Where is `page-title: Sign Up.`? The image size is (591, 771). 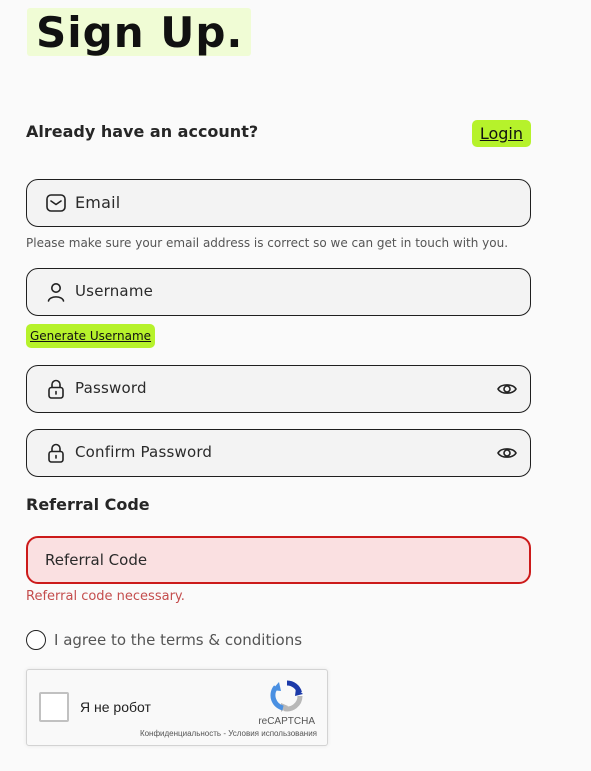
page-title: Sign Up. is located at coordinates (139, 32).